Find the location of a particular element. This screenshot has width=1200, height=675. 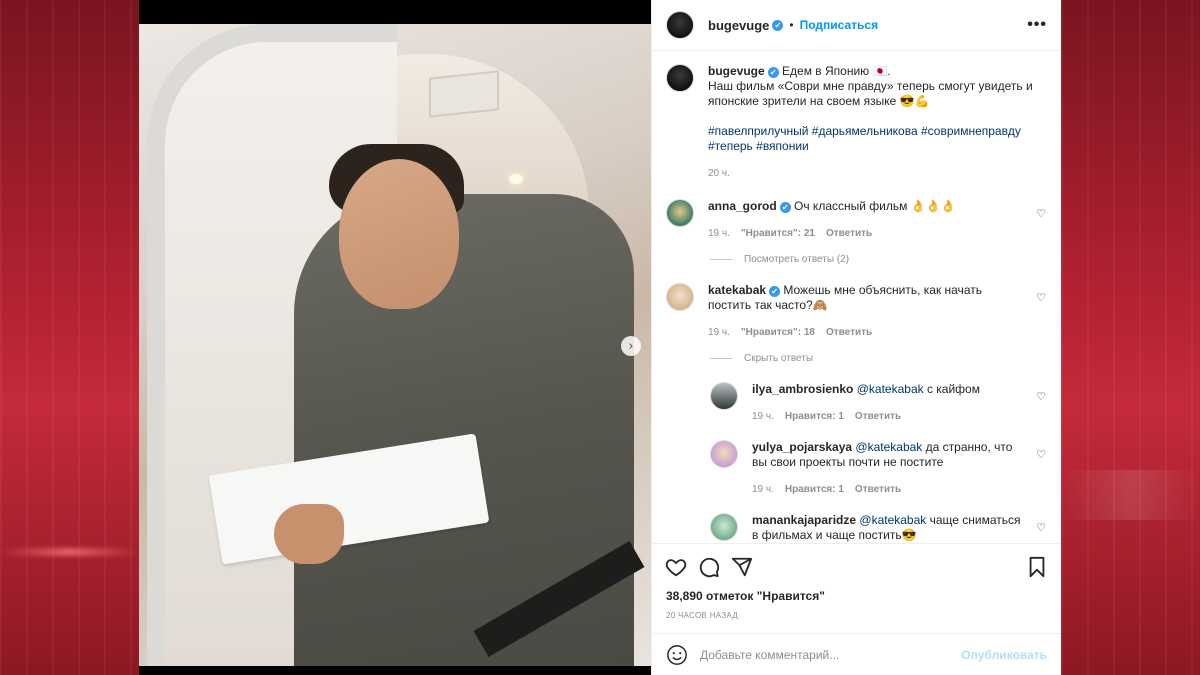

emoji-smile-icon is located at coordinates (677, 655).